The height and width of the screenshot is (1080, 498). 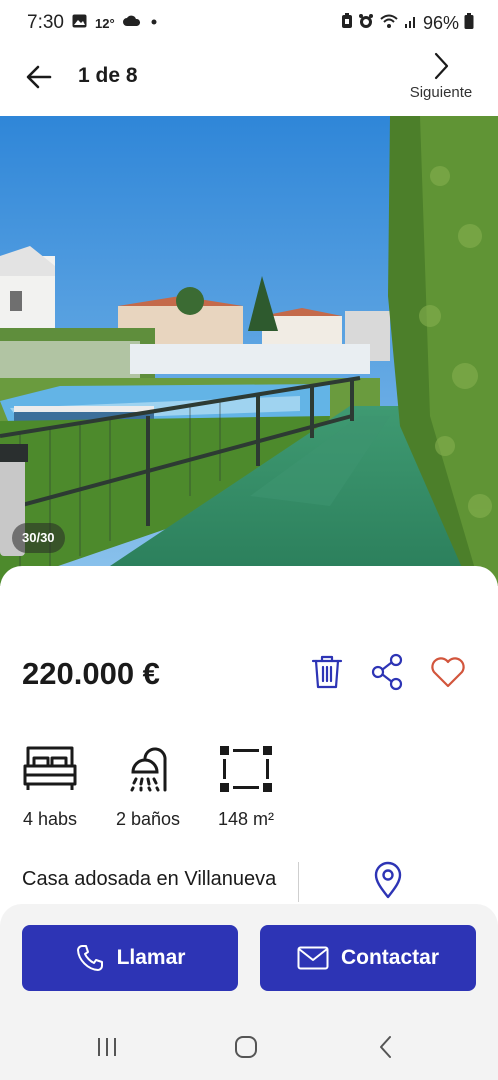 What do you see at coordinates (154, 23) in the screenshot?
I see `notification-dot-icon` at bounding box center [154, 23].